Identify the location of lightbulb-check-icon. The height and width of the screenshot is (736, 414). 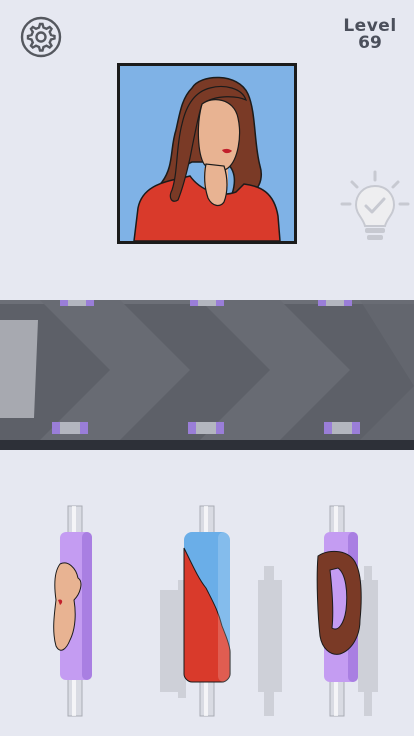
(375, 205).